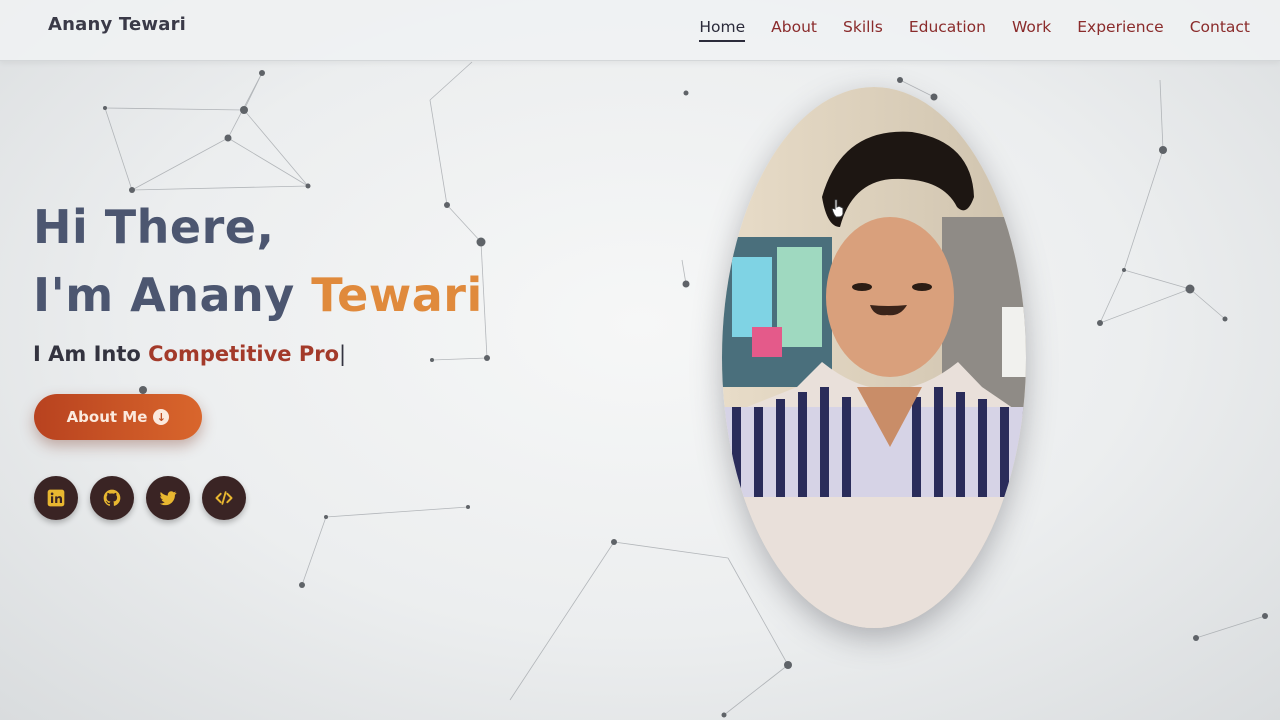 The height and width of the screenshot is (720, 1280). I want to click on linkedin-link, so click(56, 498).